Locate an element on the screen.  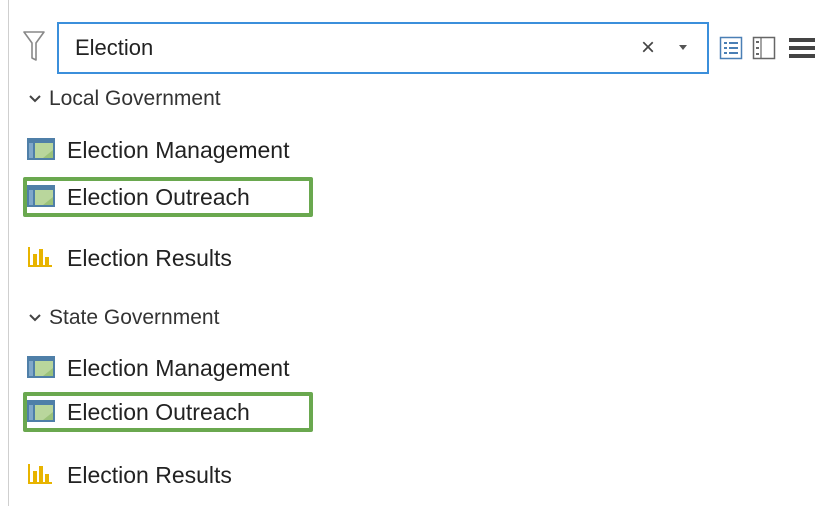
hamburger-menu-icon is located at coordinates (802, 48).